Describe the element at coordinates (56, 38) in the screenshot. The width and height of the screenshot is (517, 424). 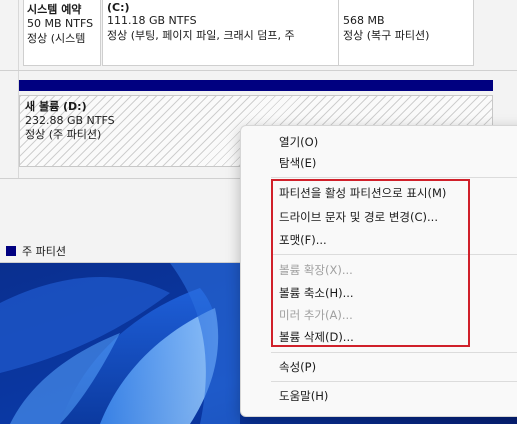
I see `partition-status: 정상 (시스템` at that location.